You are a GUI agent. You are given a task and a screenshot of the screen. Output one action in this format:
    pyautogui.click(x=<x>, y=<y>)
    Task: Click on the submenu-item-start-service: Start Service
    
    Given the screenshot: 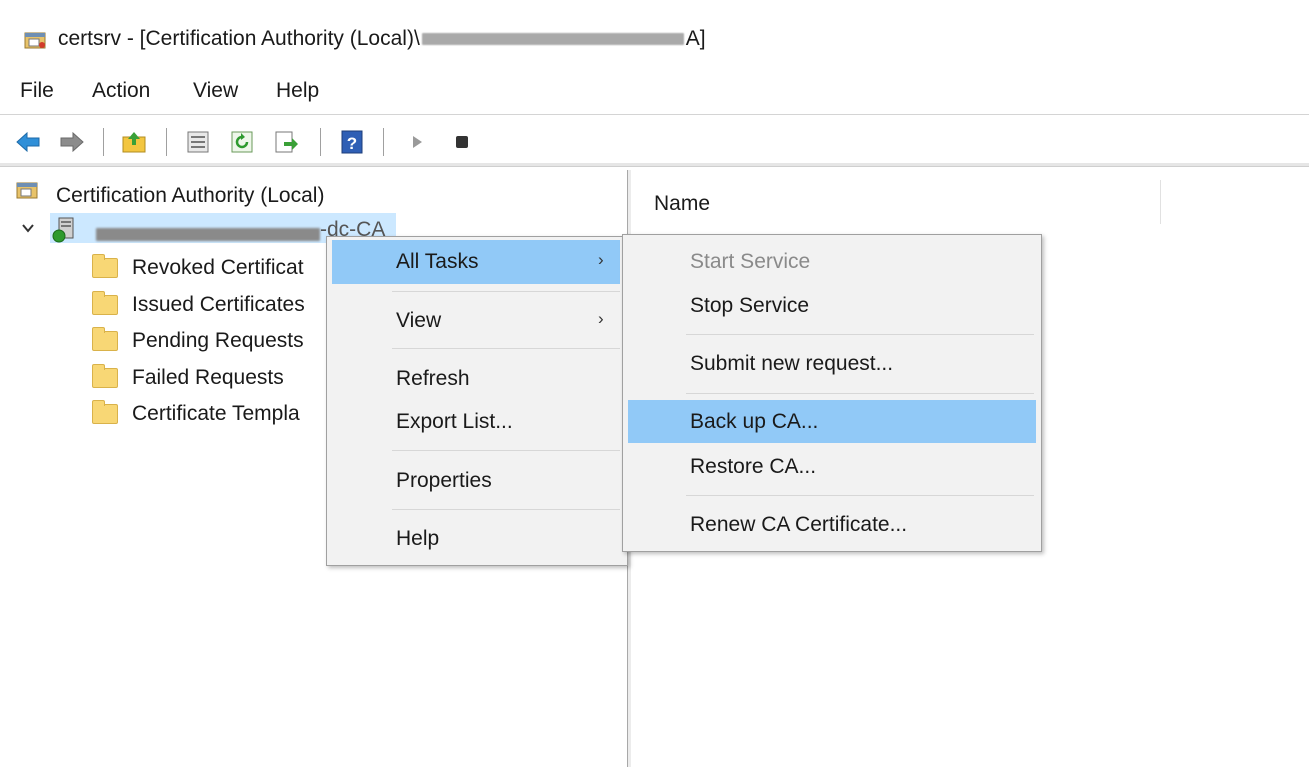 What is the action you would take?
    pyautogui.click(x=750, y=262)
    